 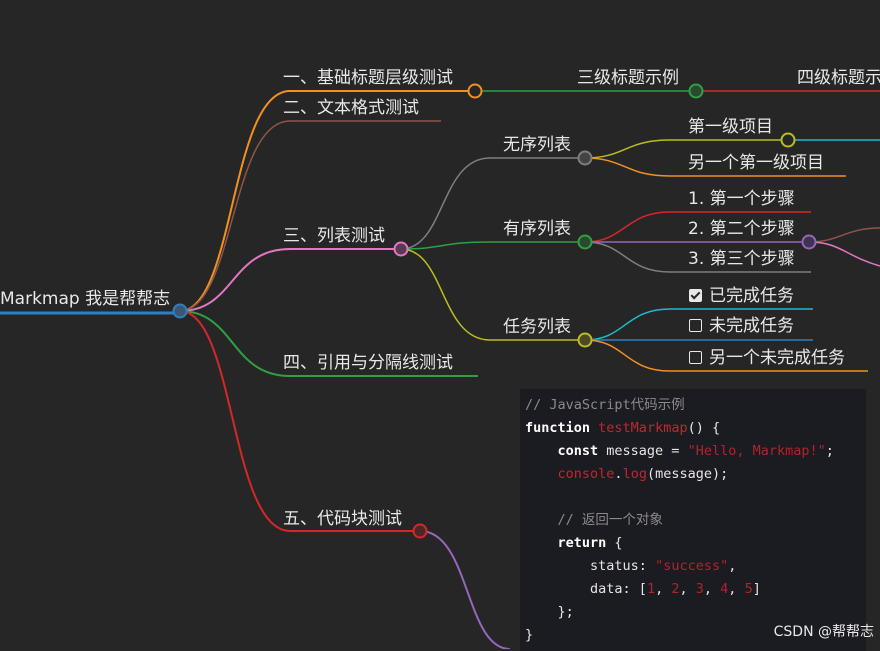 What do you see at coordinates (492, 245) in the screenshot?
I see `link-b3-ol` at bounding box center [492, 245].